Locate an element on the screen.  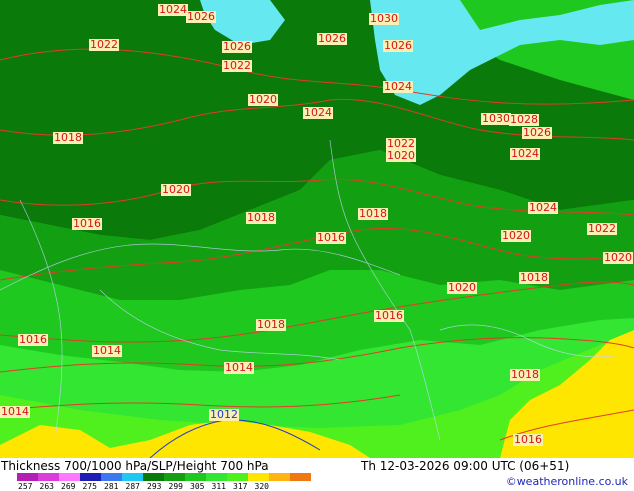
thickness-color-scale is located at coordinates (164, 477).